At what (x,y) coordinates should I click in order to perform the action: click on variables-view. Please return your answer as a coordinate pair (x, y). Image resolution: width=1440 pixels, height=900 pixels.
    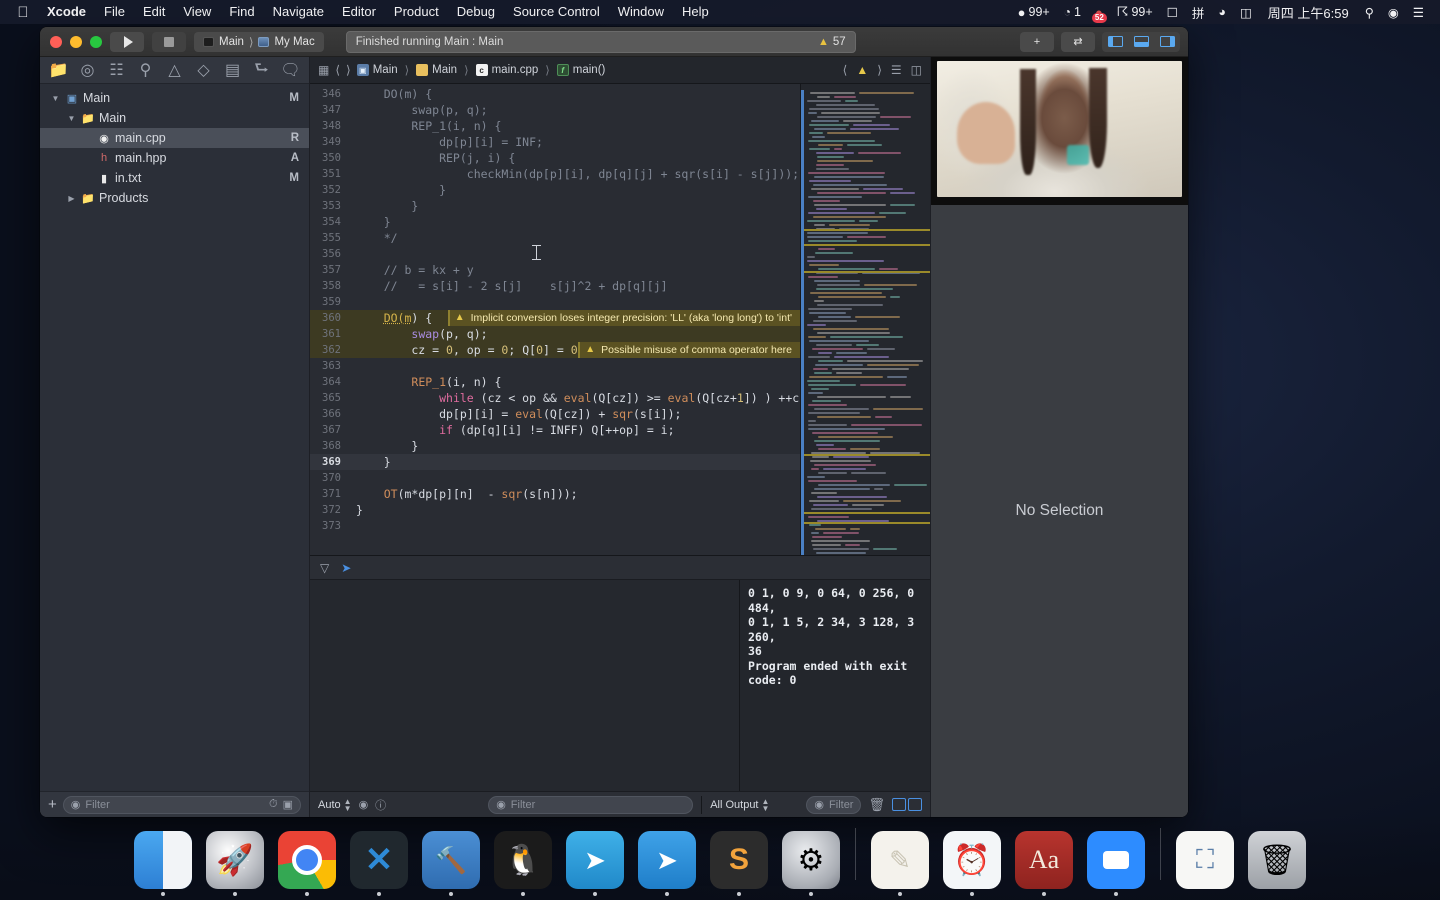
    Looking at the image, I should click on (525, 685).